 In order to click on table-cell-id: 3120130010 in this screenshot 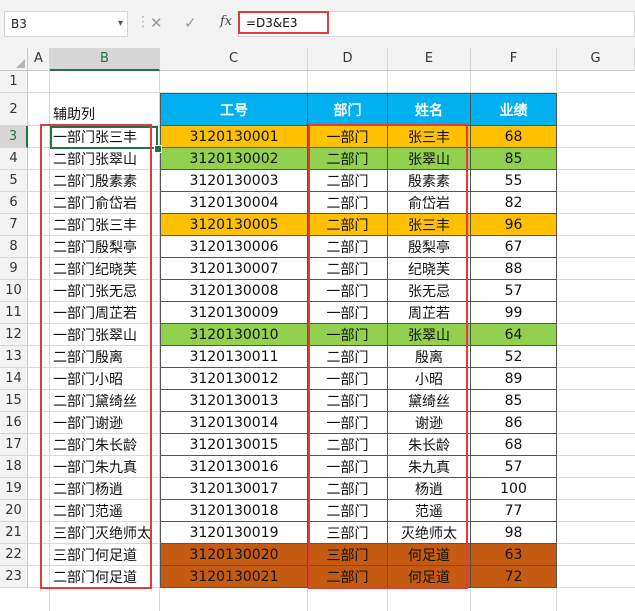, I will do `click(234, 335)`.